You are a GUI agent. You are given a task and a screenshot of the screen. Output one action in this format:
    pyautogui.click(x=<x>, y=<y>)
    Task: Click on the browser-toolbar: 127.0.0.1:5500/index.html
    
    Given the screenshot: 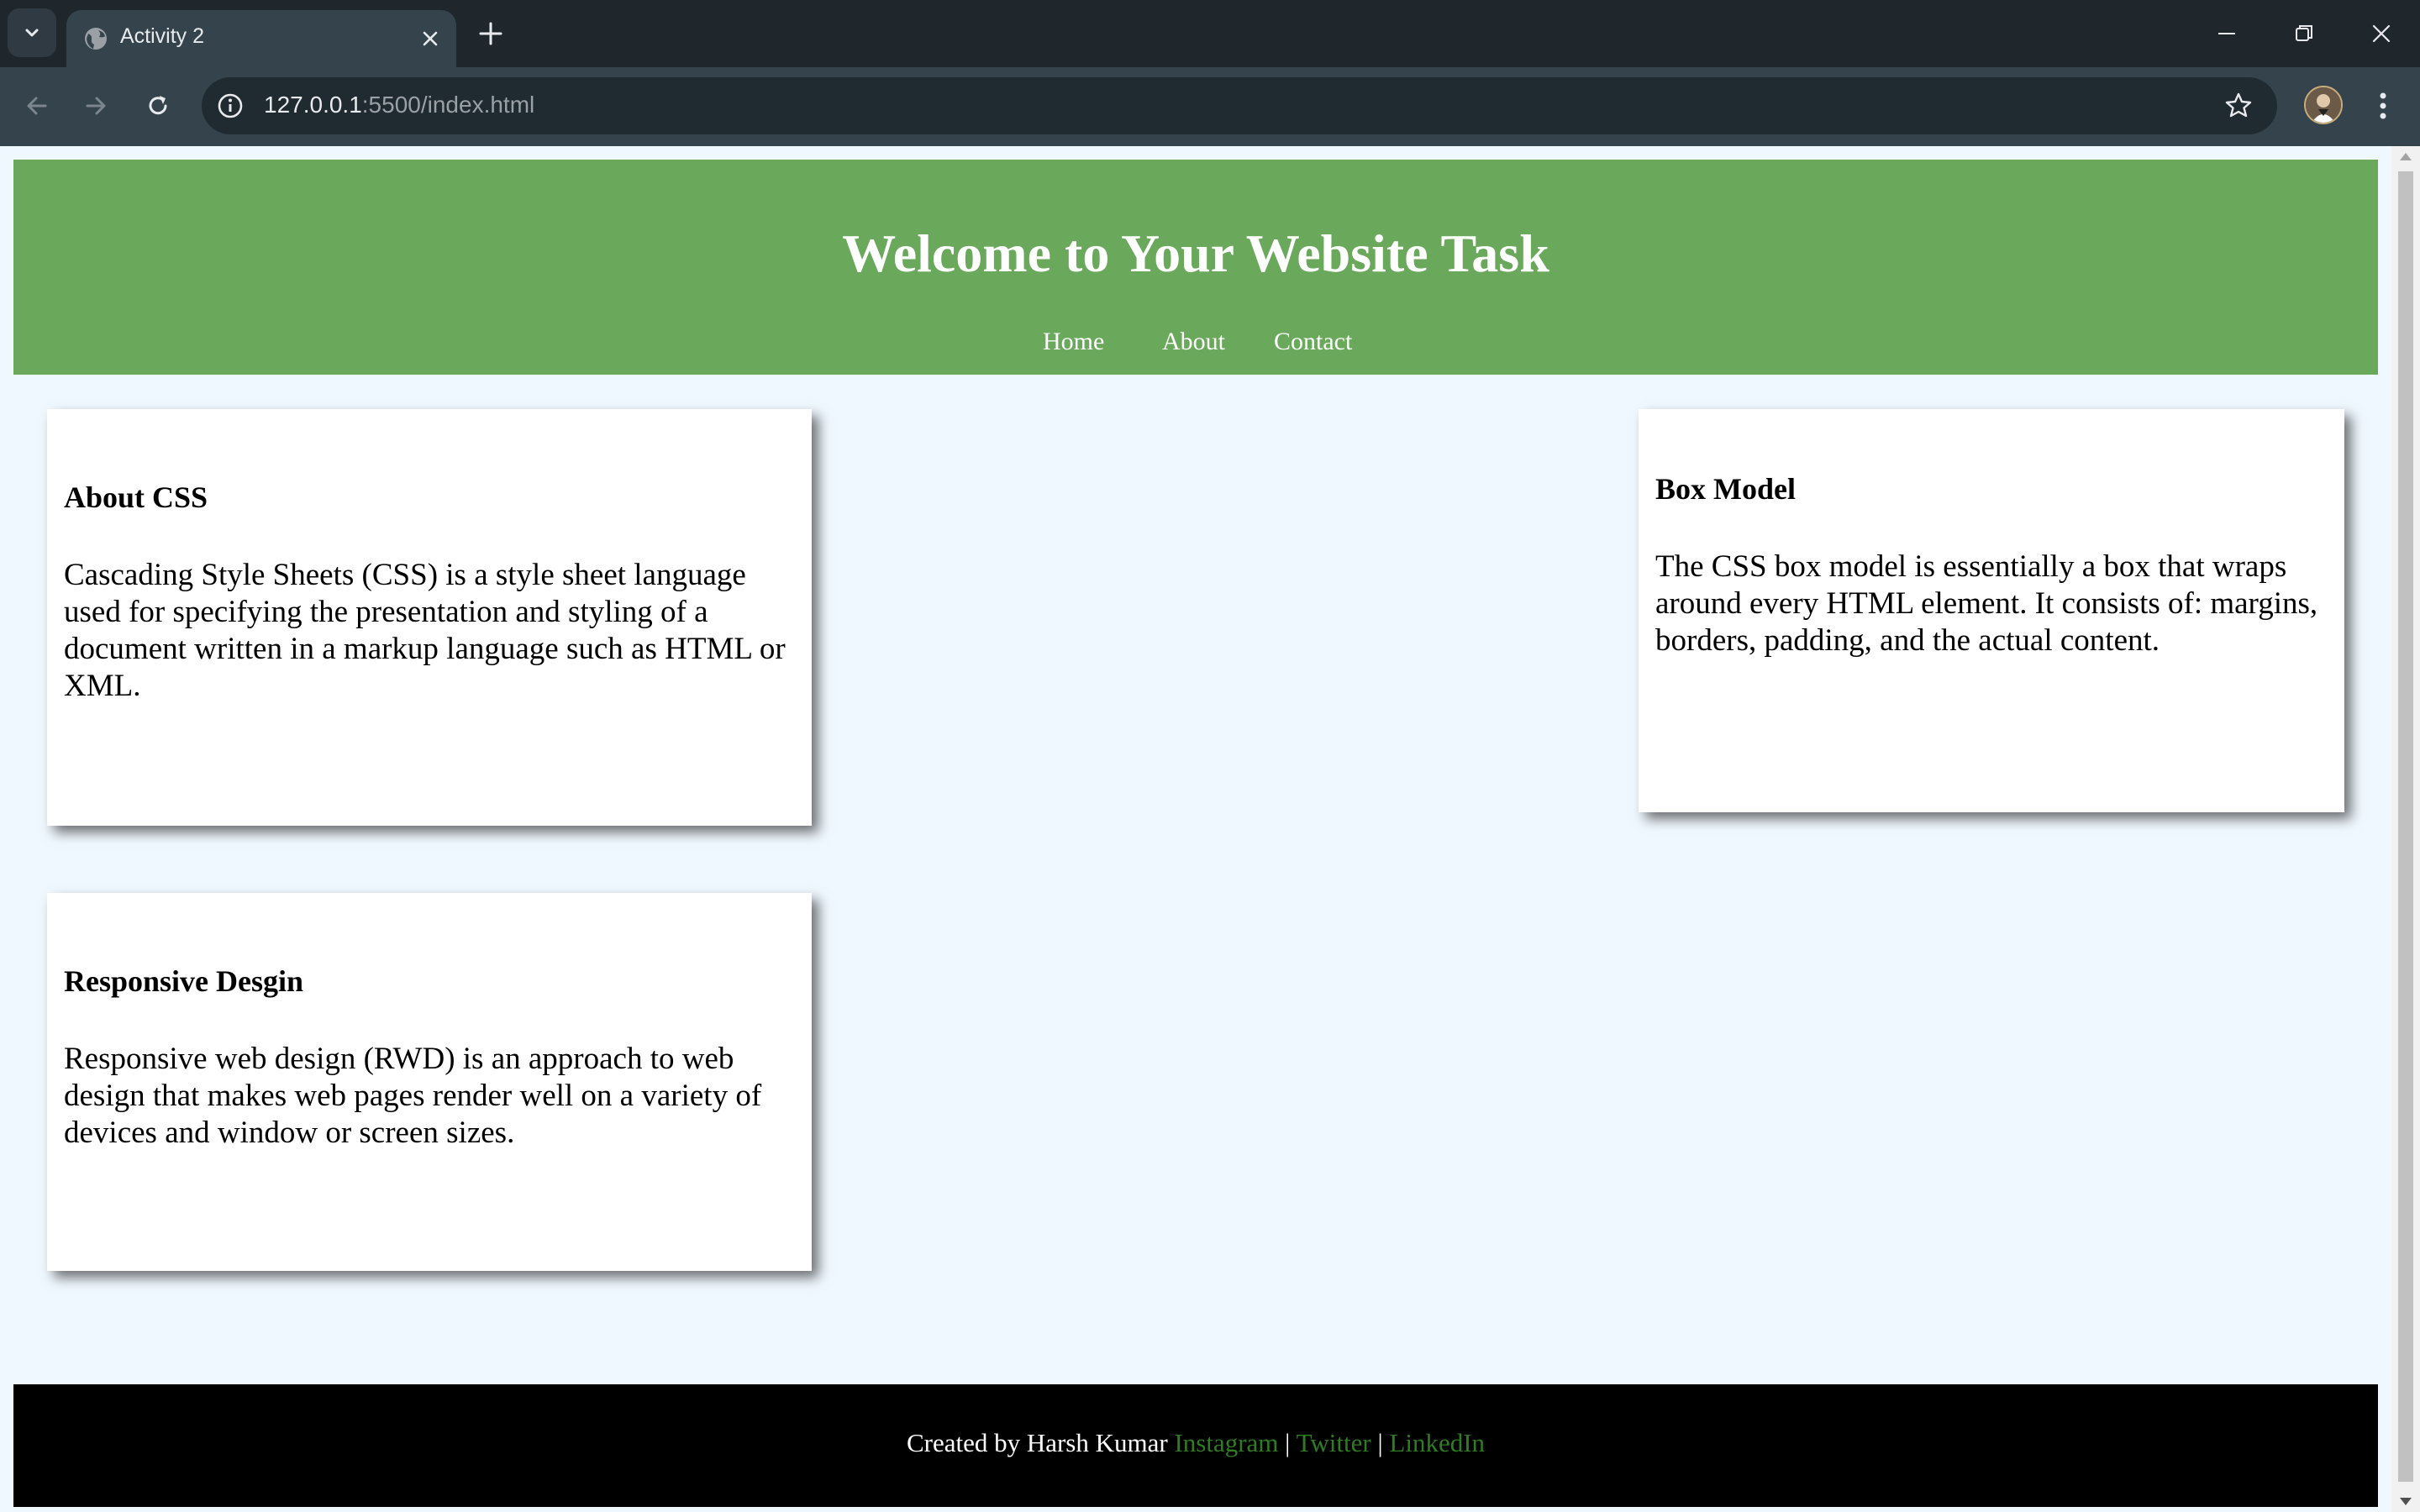 What is the action you would take?
    pyautogui.click(x=1210, y=106)
    